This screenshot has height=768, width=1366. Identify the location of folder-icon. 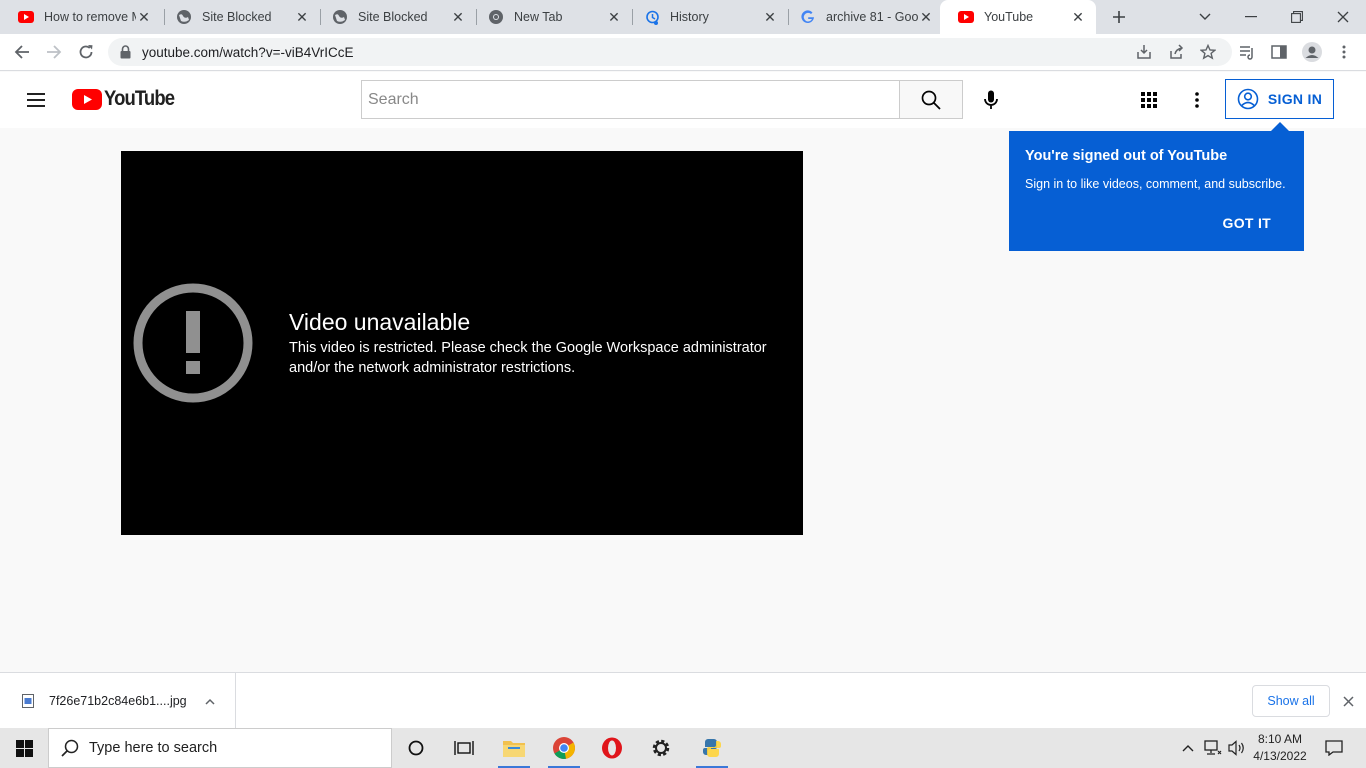
(514, 749).